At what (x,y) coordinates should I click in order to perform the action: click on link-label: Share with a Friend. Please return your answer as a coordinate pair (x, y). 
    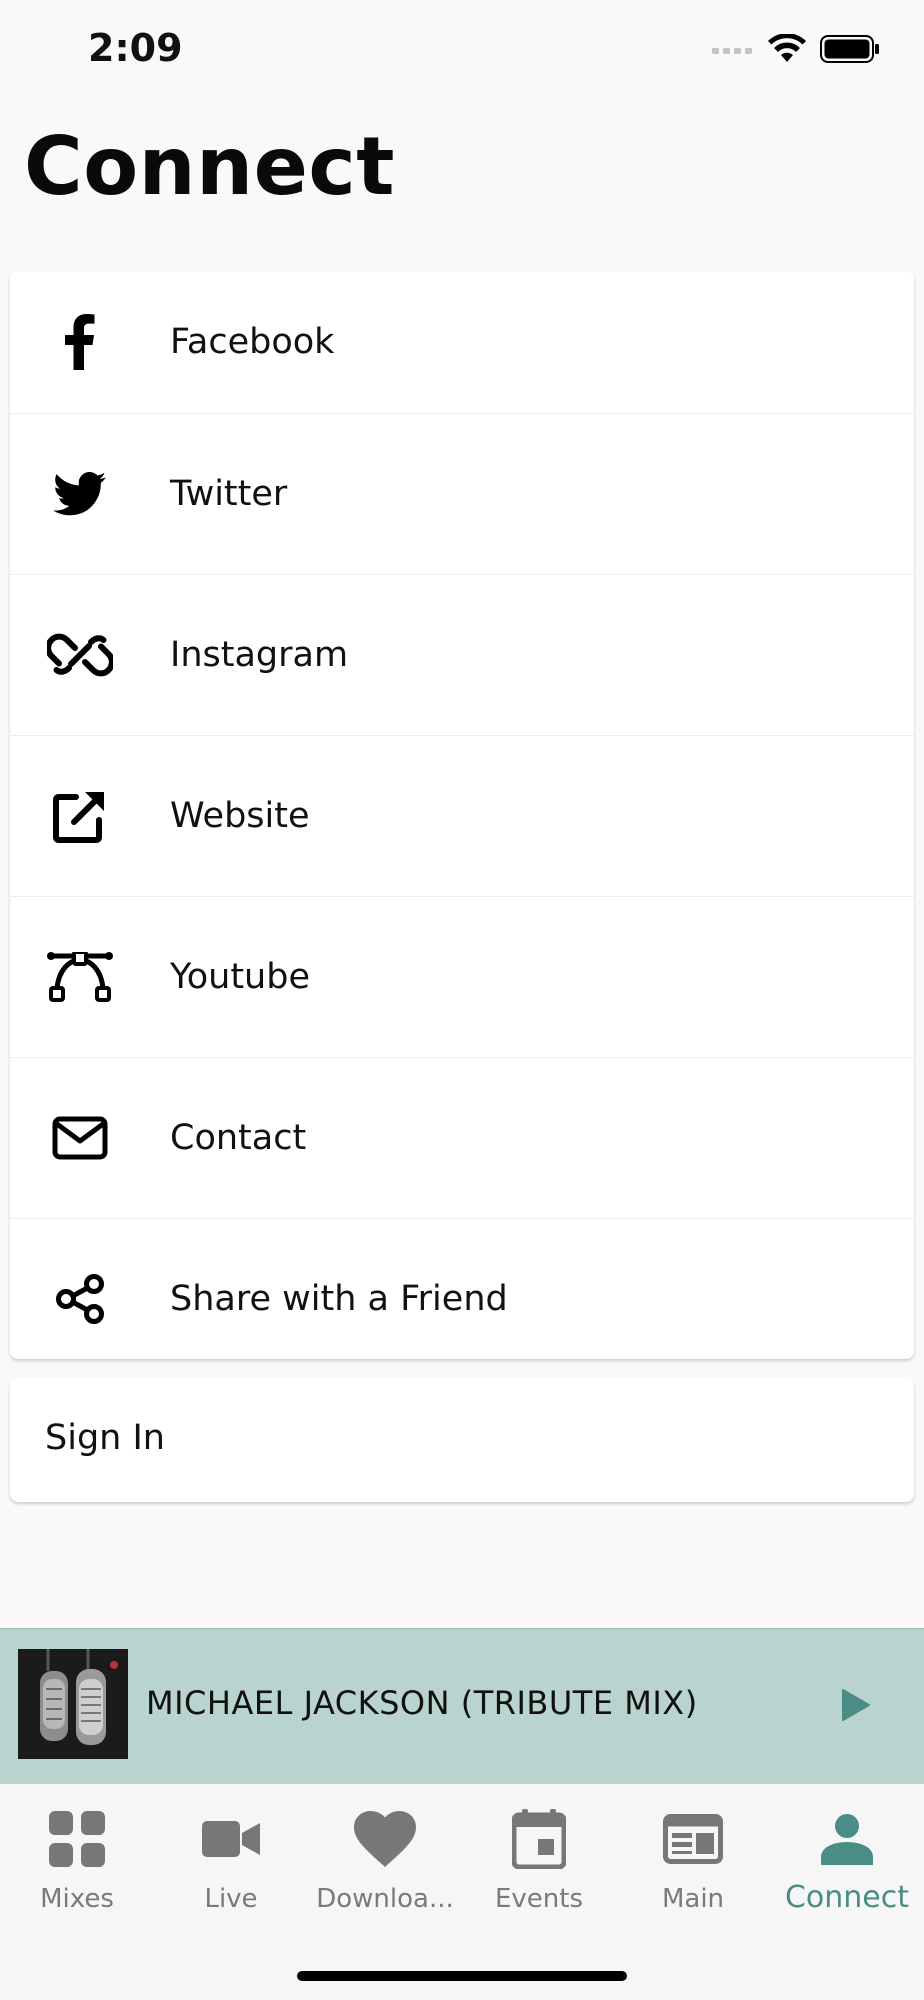
    Looking at the image, I should click on (339, 1299).